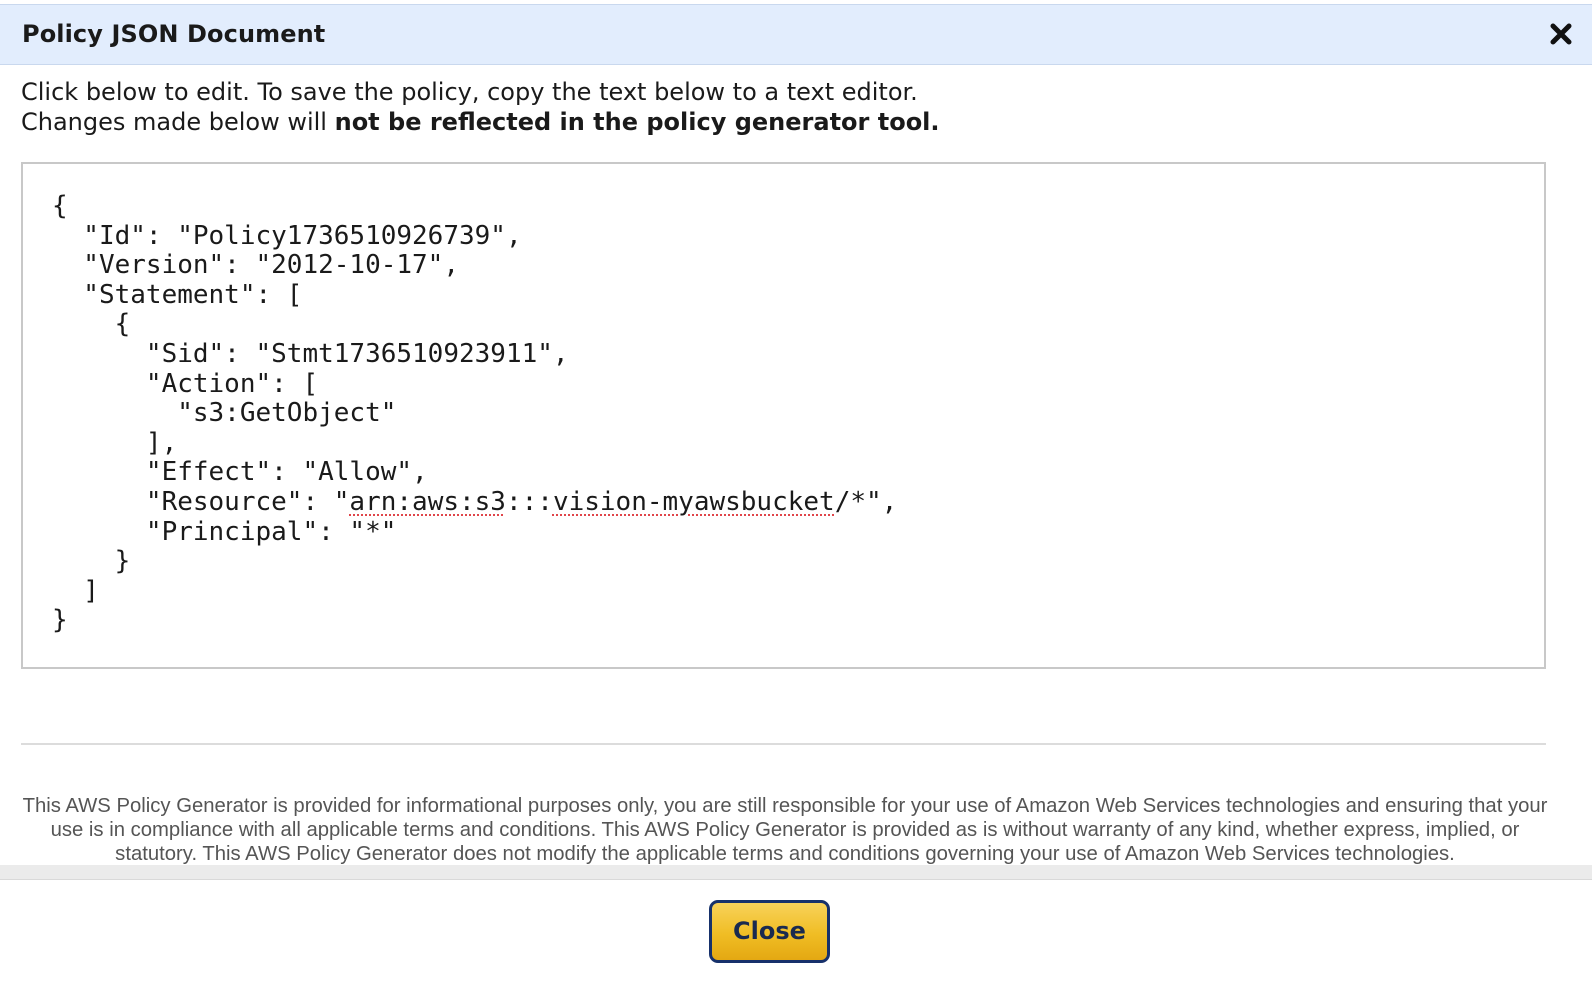  Describe the element at coordinates (115, 442) in the screenshot. I see `code-line: ],` at that location.